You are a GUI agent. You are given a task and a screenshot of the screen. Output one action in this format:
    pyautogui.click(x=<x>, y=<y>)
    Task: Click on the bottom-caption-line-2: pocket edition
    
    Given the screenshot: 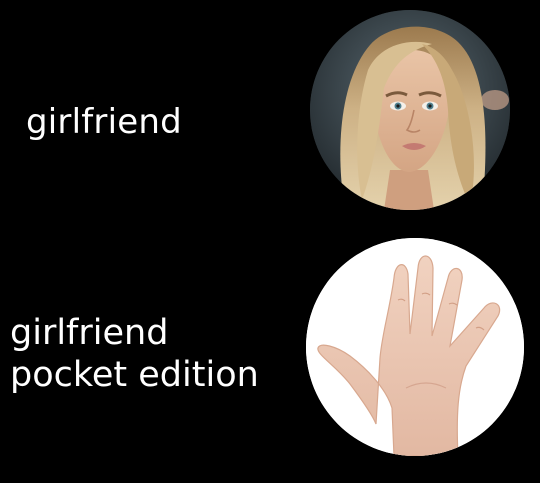 What is the action you would take?
    pyautogui.click(x=134, y=375)
    